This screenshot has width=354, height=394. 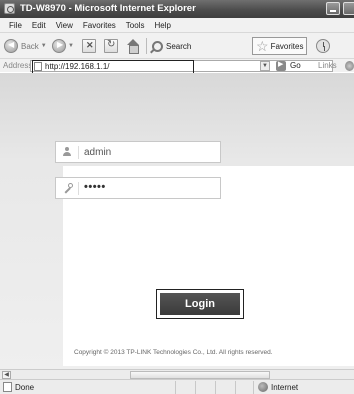 What do you see at coordinates (138, 188) in the screenshot?
I see `password-field: •••••` at bounding box center [138, 188].